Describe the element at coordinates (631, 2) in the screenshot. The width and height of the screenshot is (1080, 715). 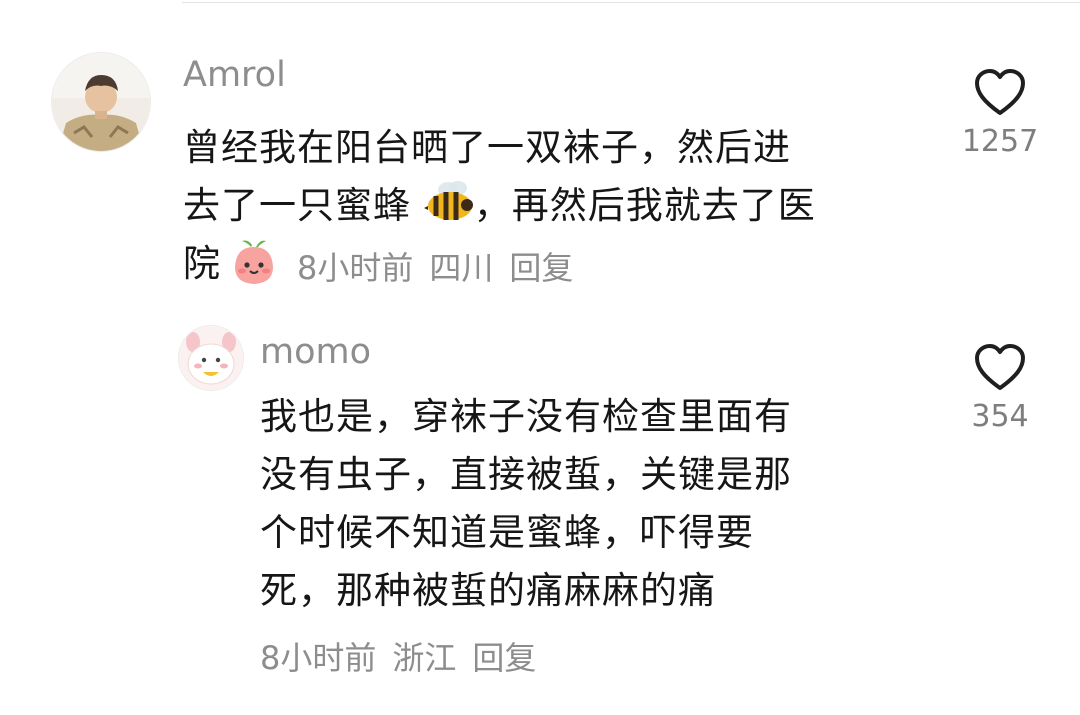
I see `top-divider` at that location.